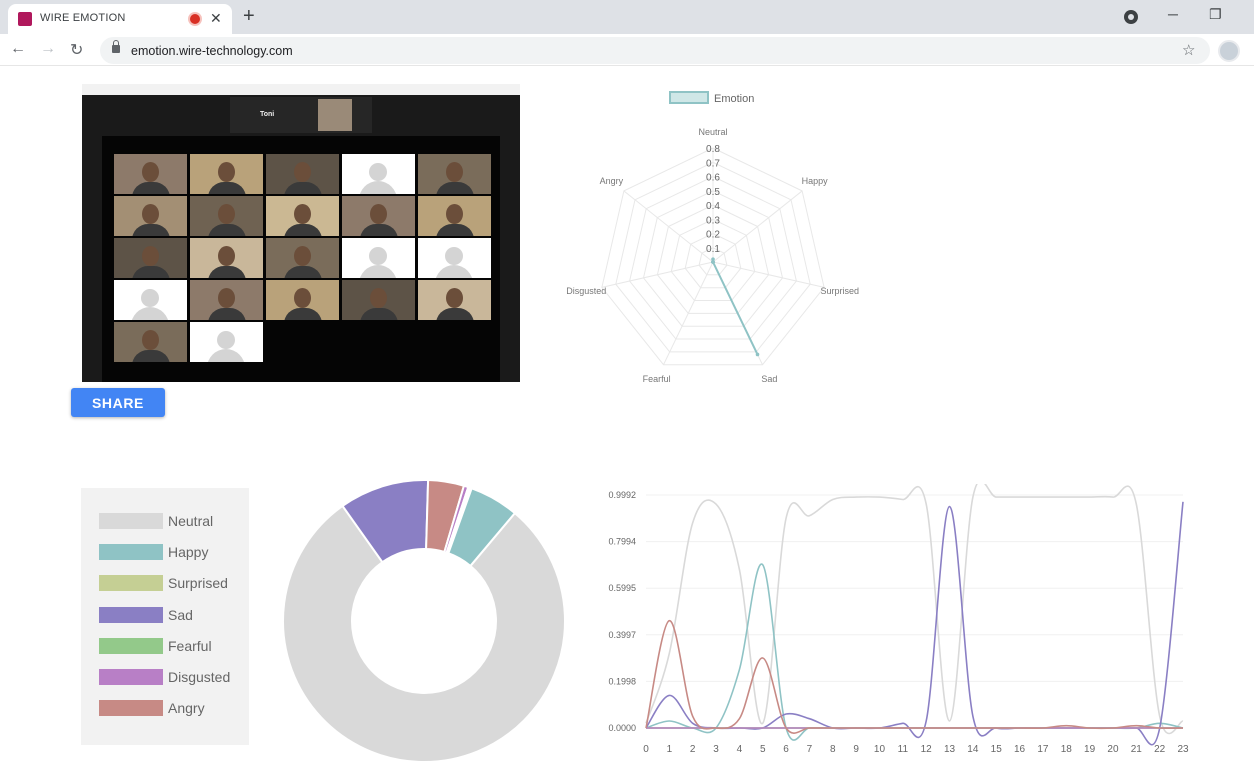 The height and width of the screenshot is (784, 1254). What do you see at coordinates (198, 583) in the screenshot?
I see `legend-label: Surprised` at bounding box center [198, 583].